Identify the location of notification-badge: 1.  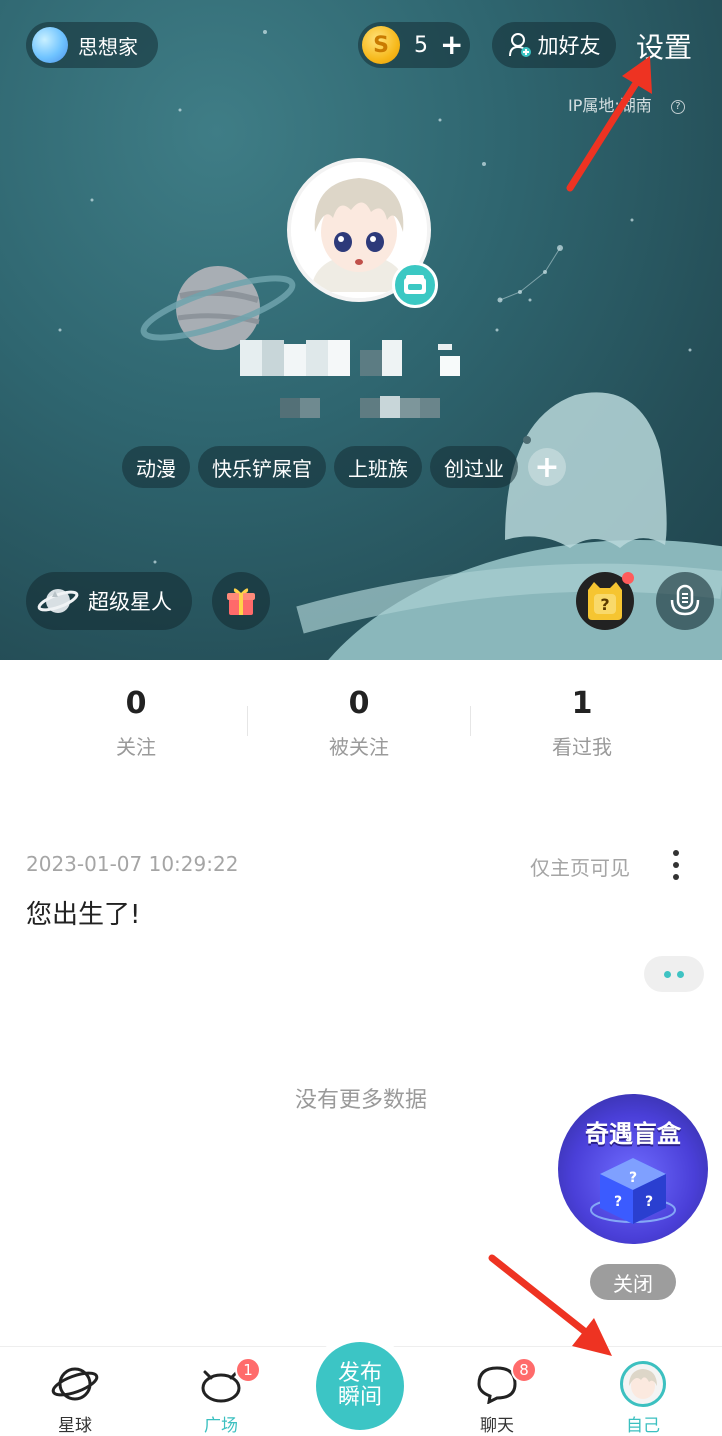
(248, 1370).